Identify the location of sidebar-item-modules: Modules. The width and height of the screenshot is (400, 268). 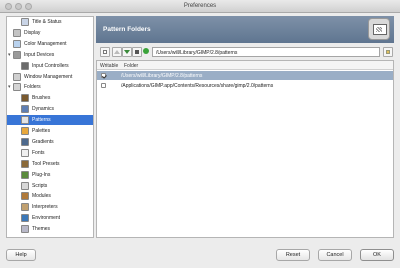
(50, 196).